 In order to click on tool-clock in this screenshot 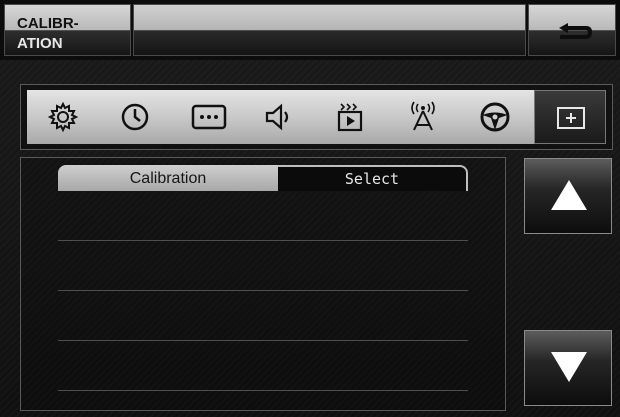, I will do `click(135, 117)`.